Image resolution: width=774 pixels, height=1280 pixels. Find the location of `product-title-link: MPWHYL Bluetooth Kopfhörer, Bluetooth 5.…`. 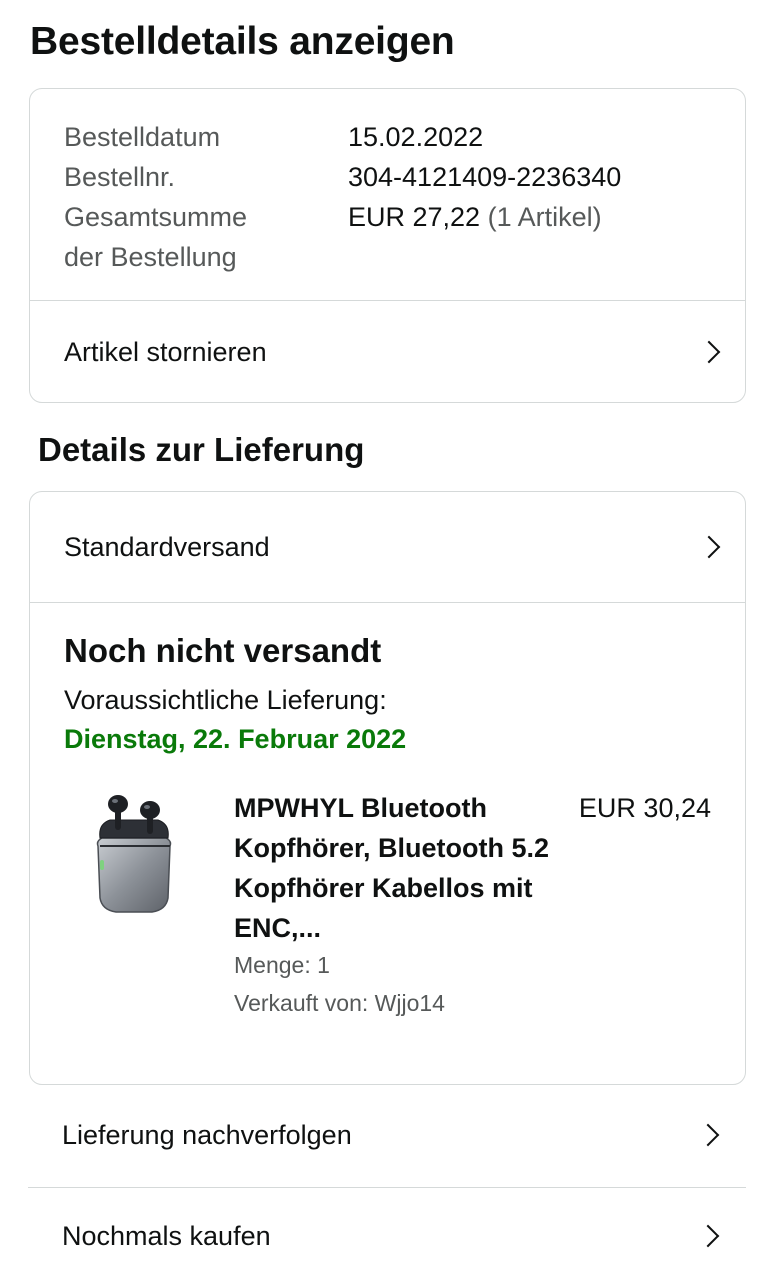

product-title-link: MPWHYL Bluetooth Kopfhörer, Bluetooth 5.… is located at coordinates (394, 868).